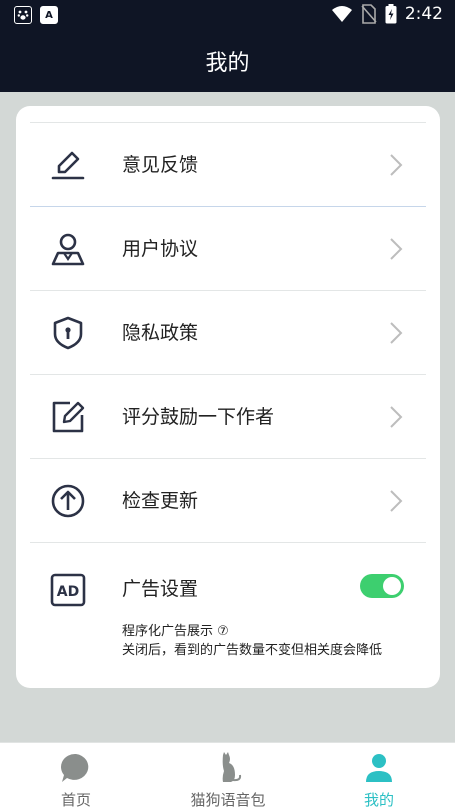 The height and width of the screenshot is (812, 455). What do you see at coordinates (175, 629) in the screenshot?
I see `ad-settings-subtitle: 程序化广告展示 ⑦` at bounding box center [175, 629].